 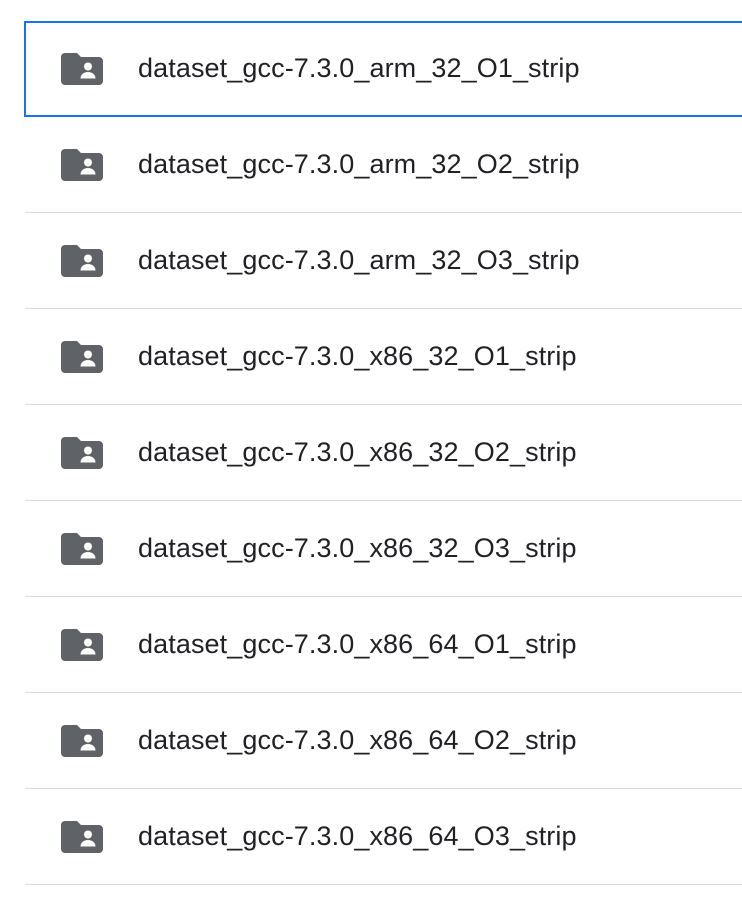 I want to click on file-name: dataset_gcc-7.3.0_x86_64_O1_strip, so click(x=357, y=644).